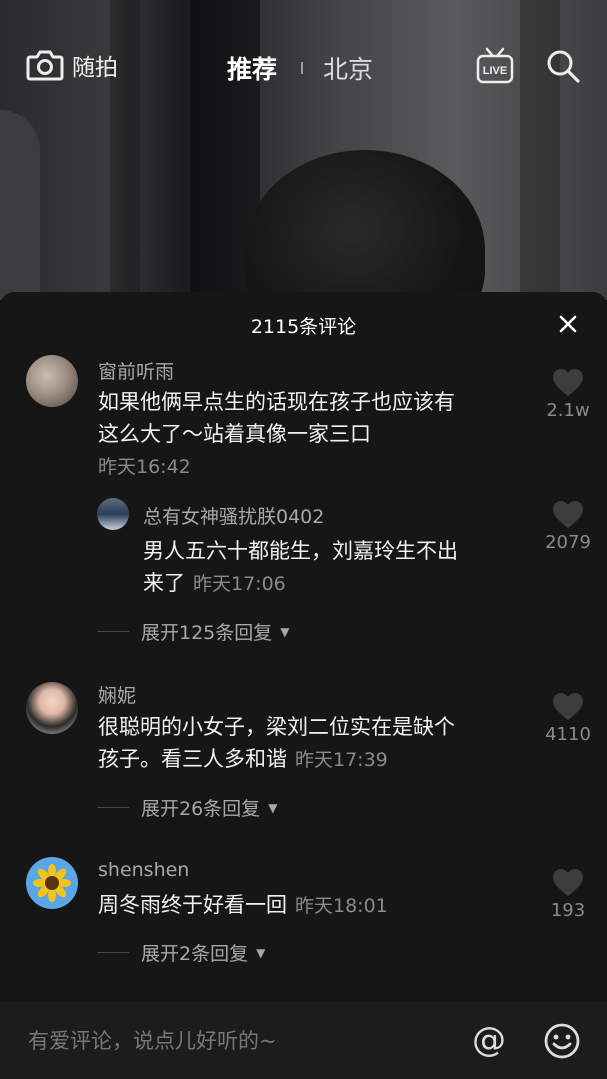 The width and height of the screenshot is (607, 1079). I want to click on comment-input-bar: @, so click(303, 1040).